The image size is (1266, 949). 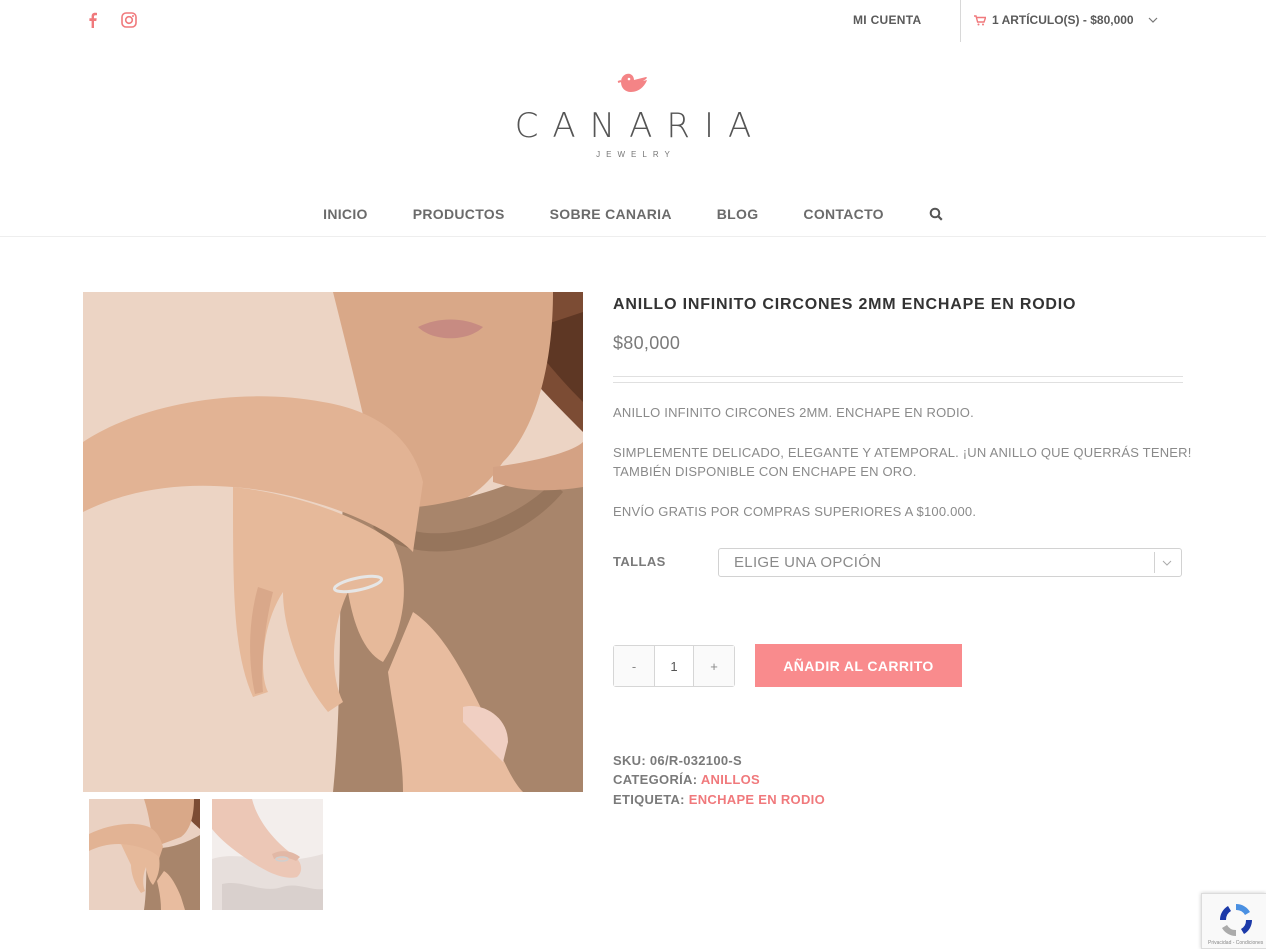 I want to click on sku-label: SKU:, so click(x=629, y=760).